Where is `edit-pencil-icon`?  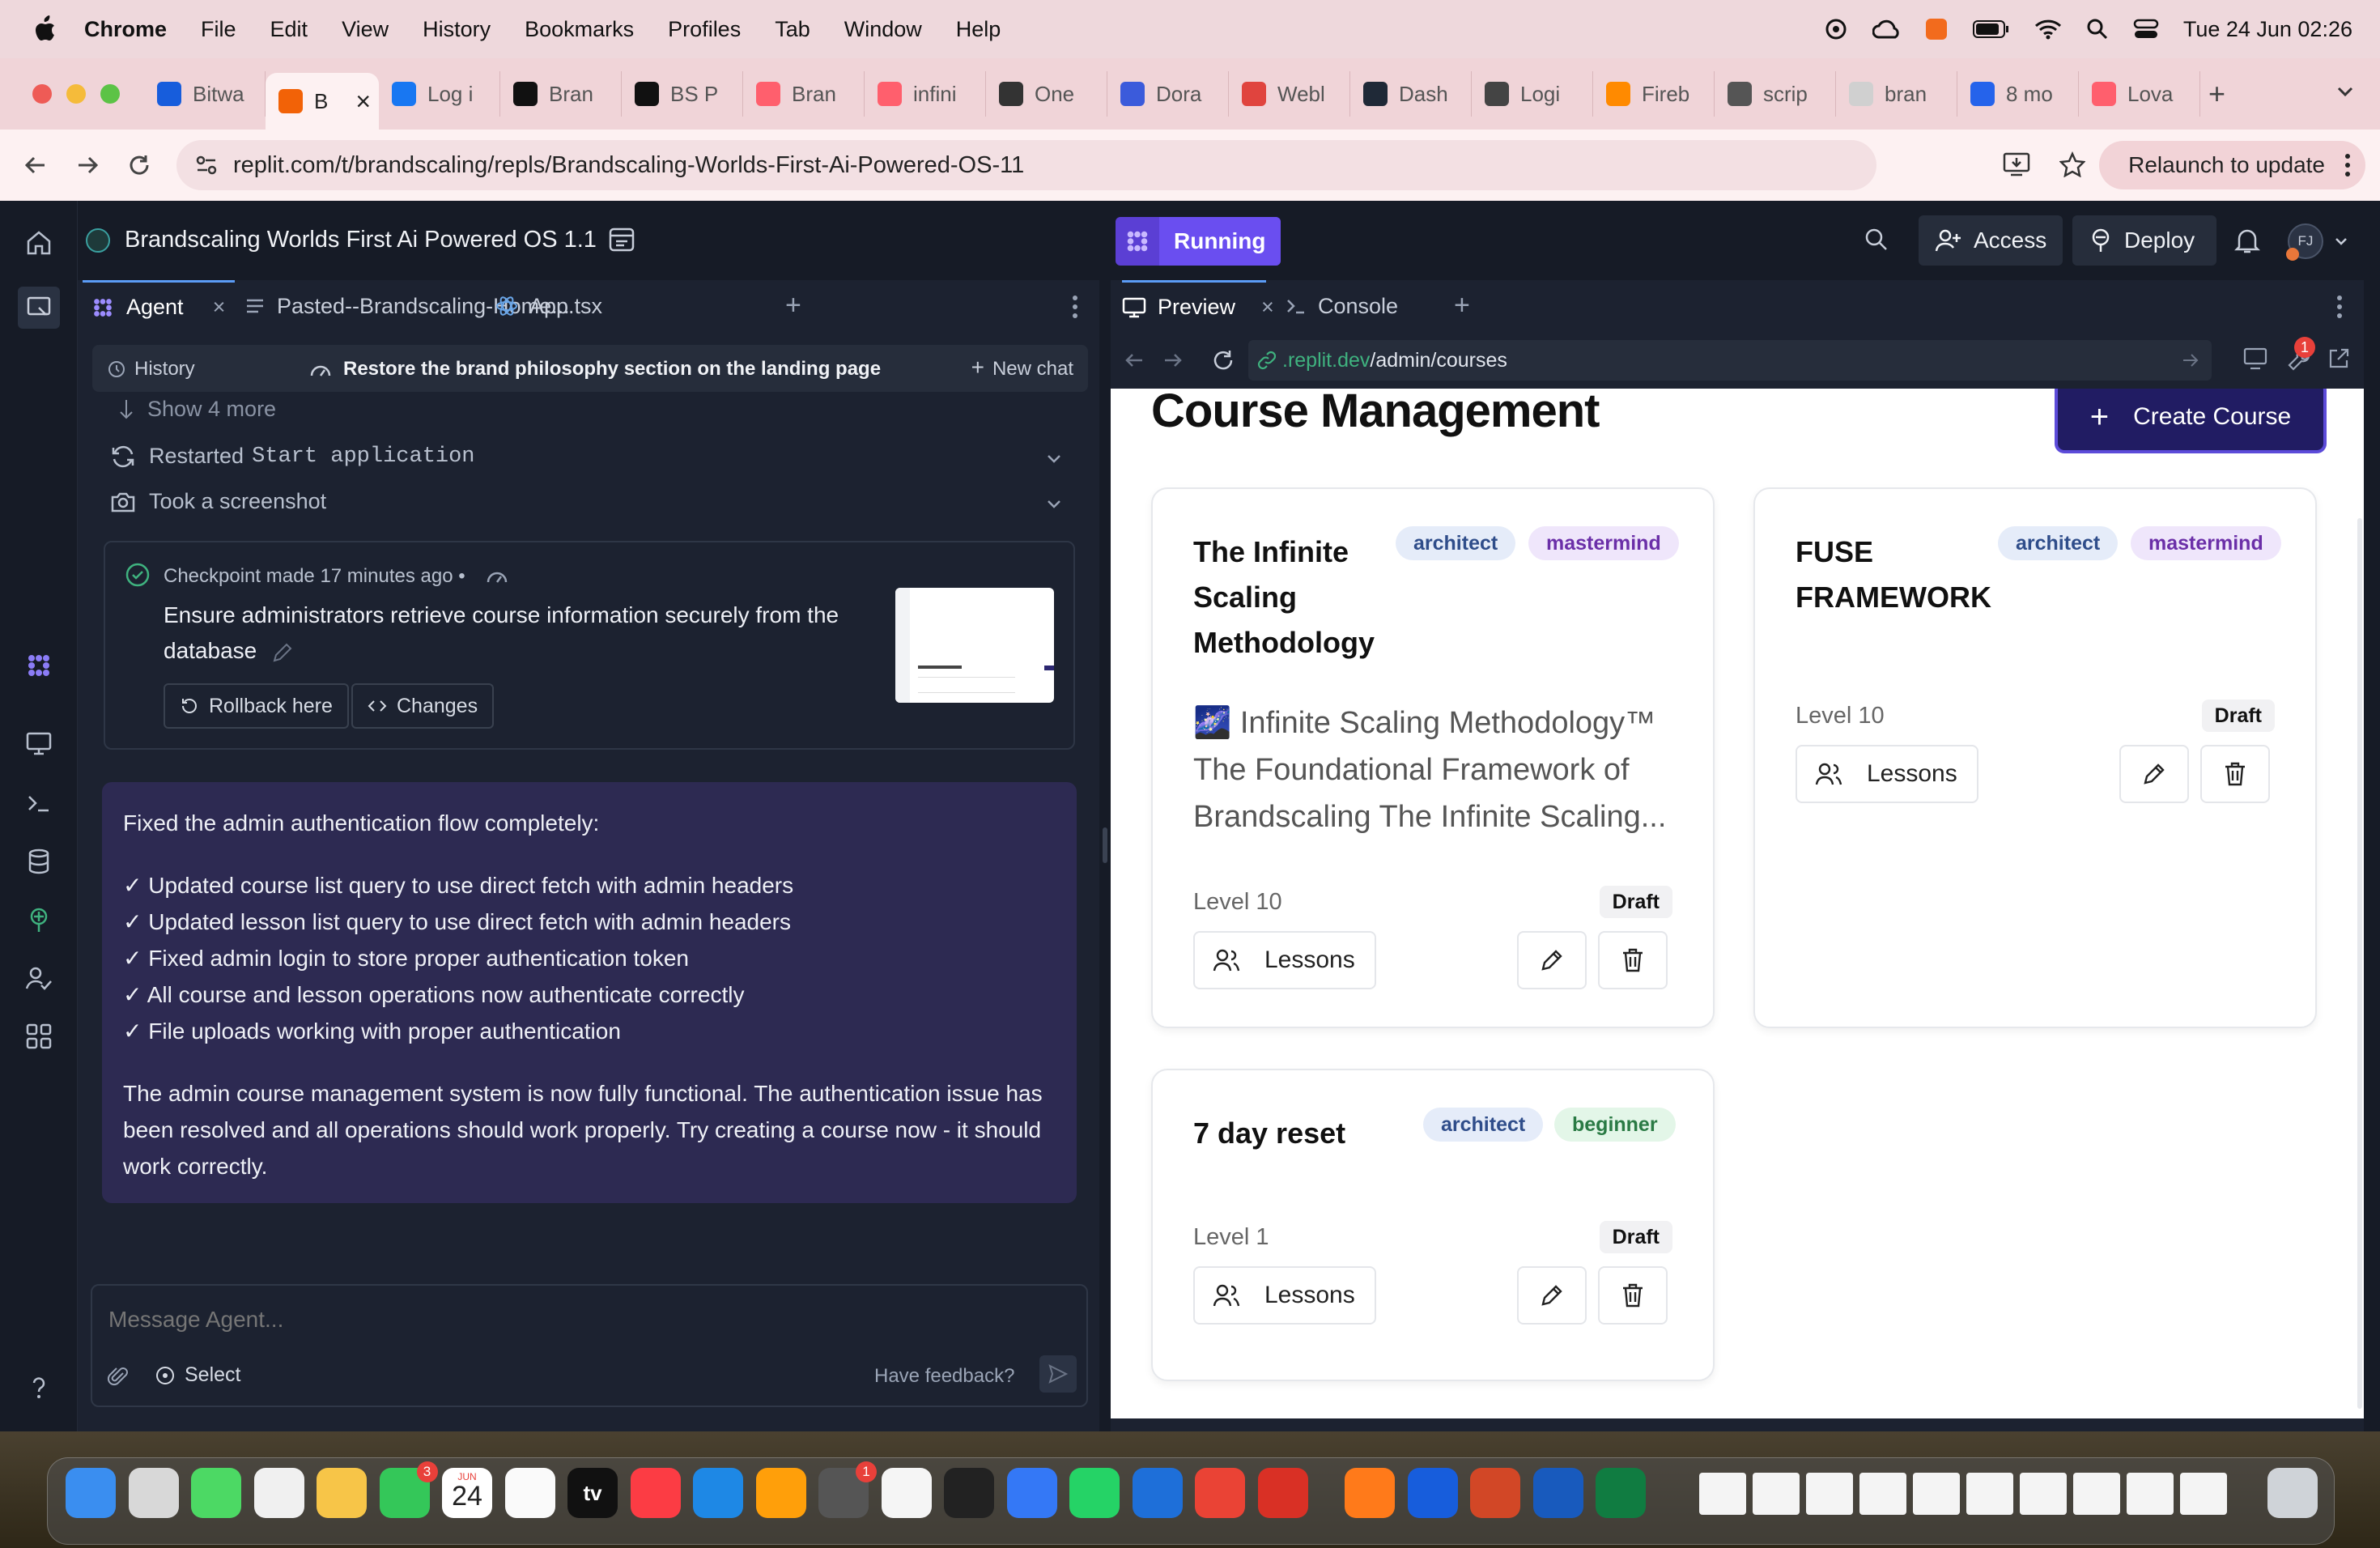
edit-pencil-icon is located at coordinates (282, 652).